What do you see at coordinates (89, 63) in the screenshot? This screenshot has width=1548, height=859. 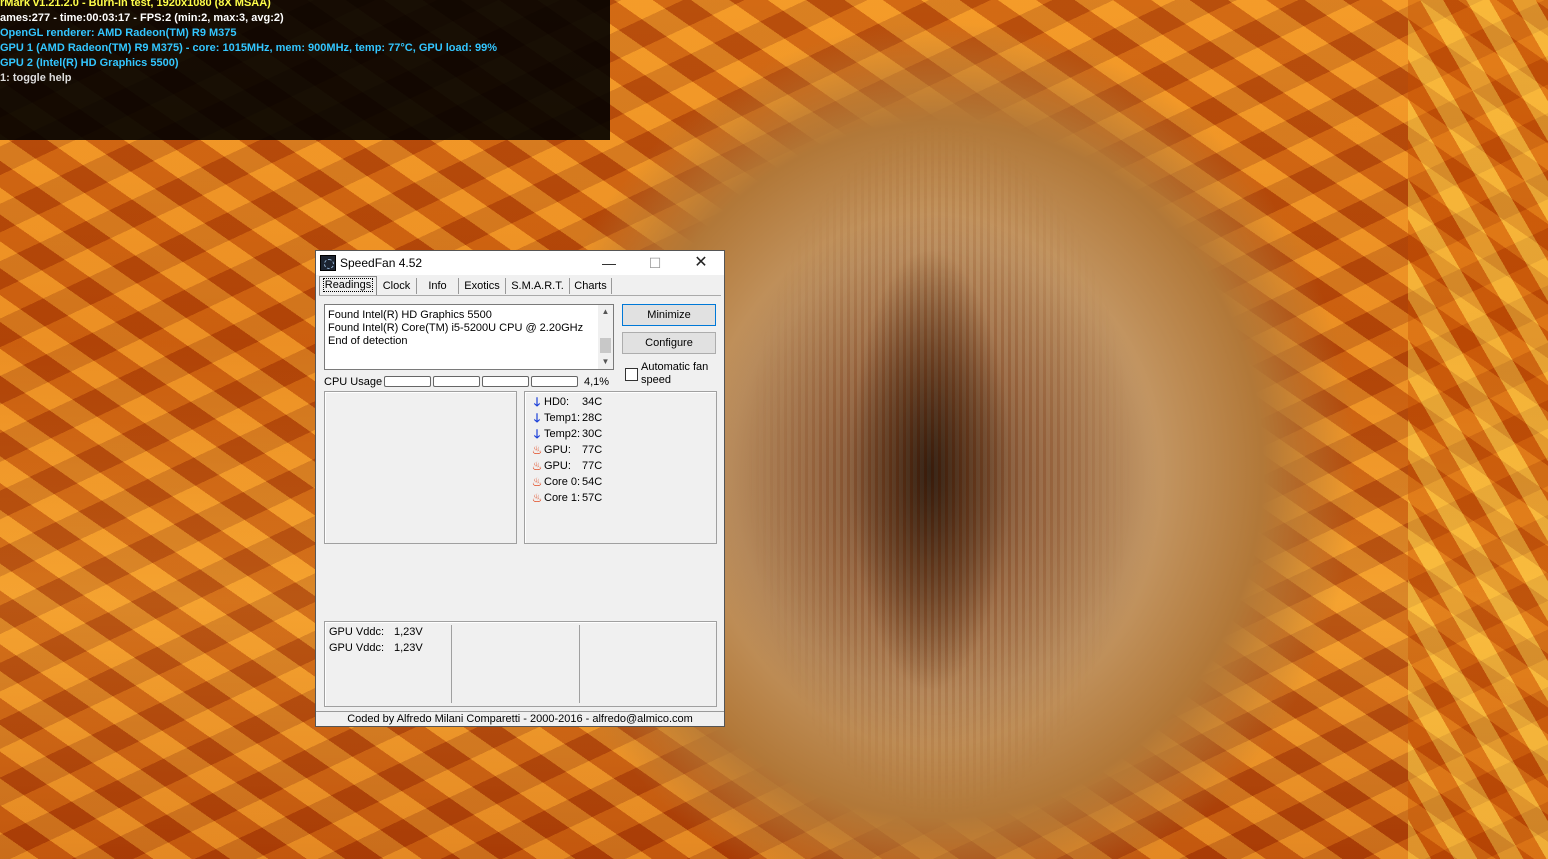 I see `osd-gpu2-line: GPU 2 (Intel(R) HD Graphics 5500)` at bounding box center [89, 63].